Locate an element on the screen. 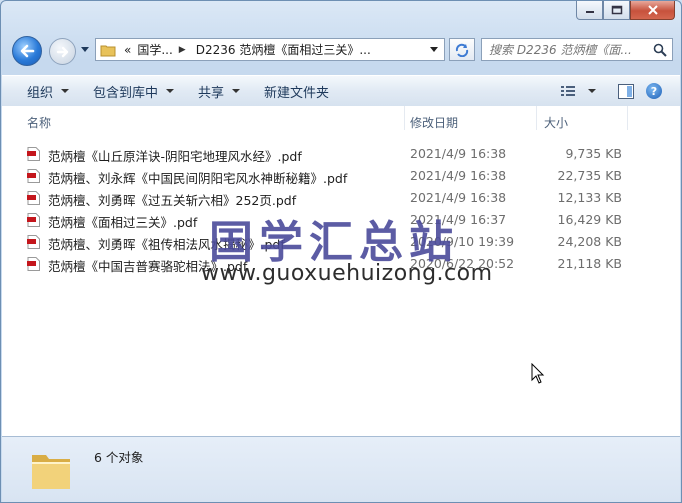 The image size is (682, 503). close-icon is located at coordinates (652, 10).